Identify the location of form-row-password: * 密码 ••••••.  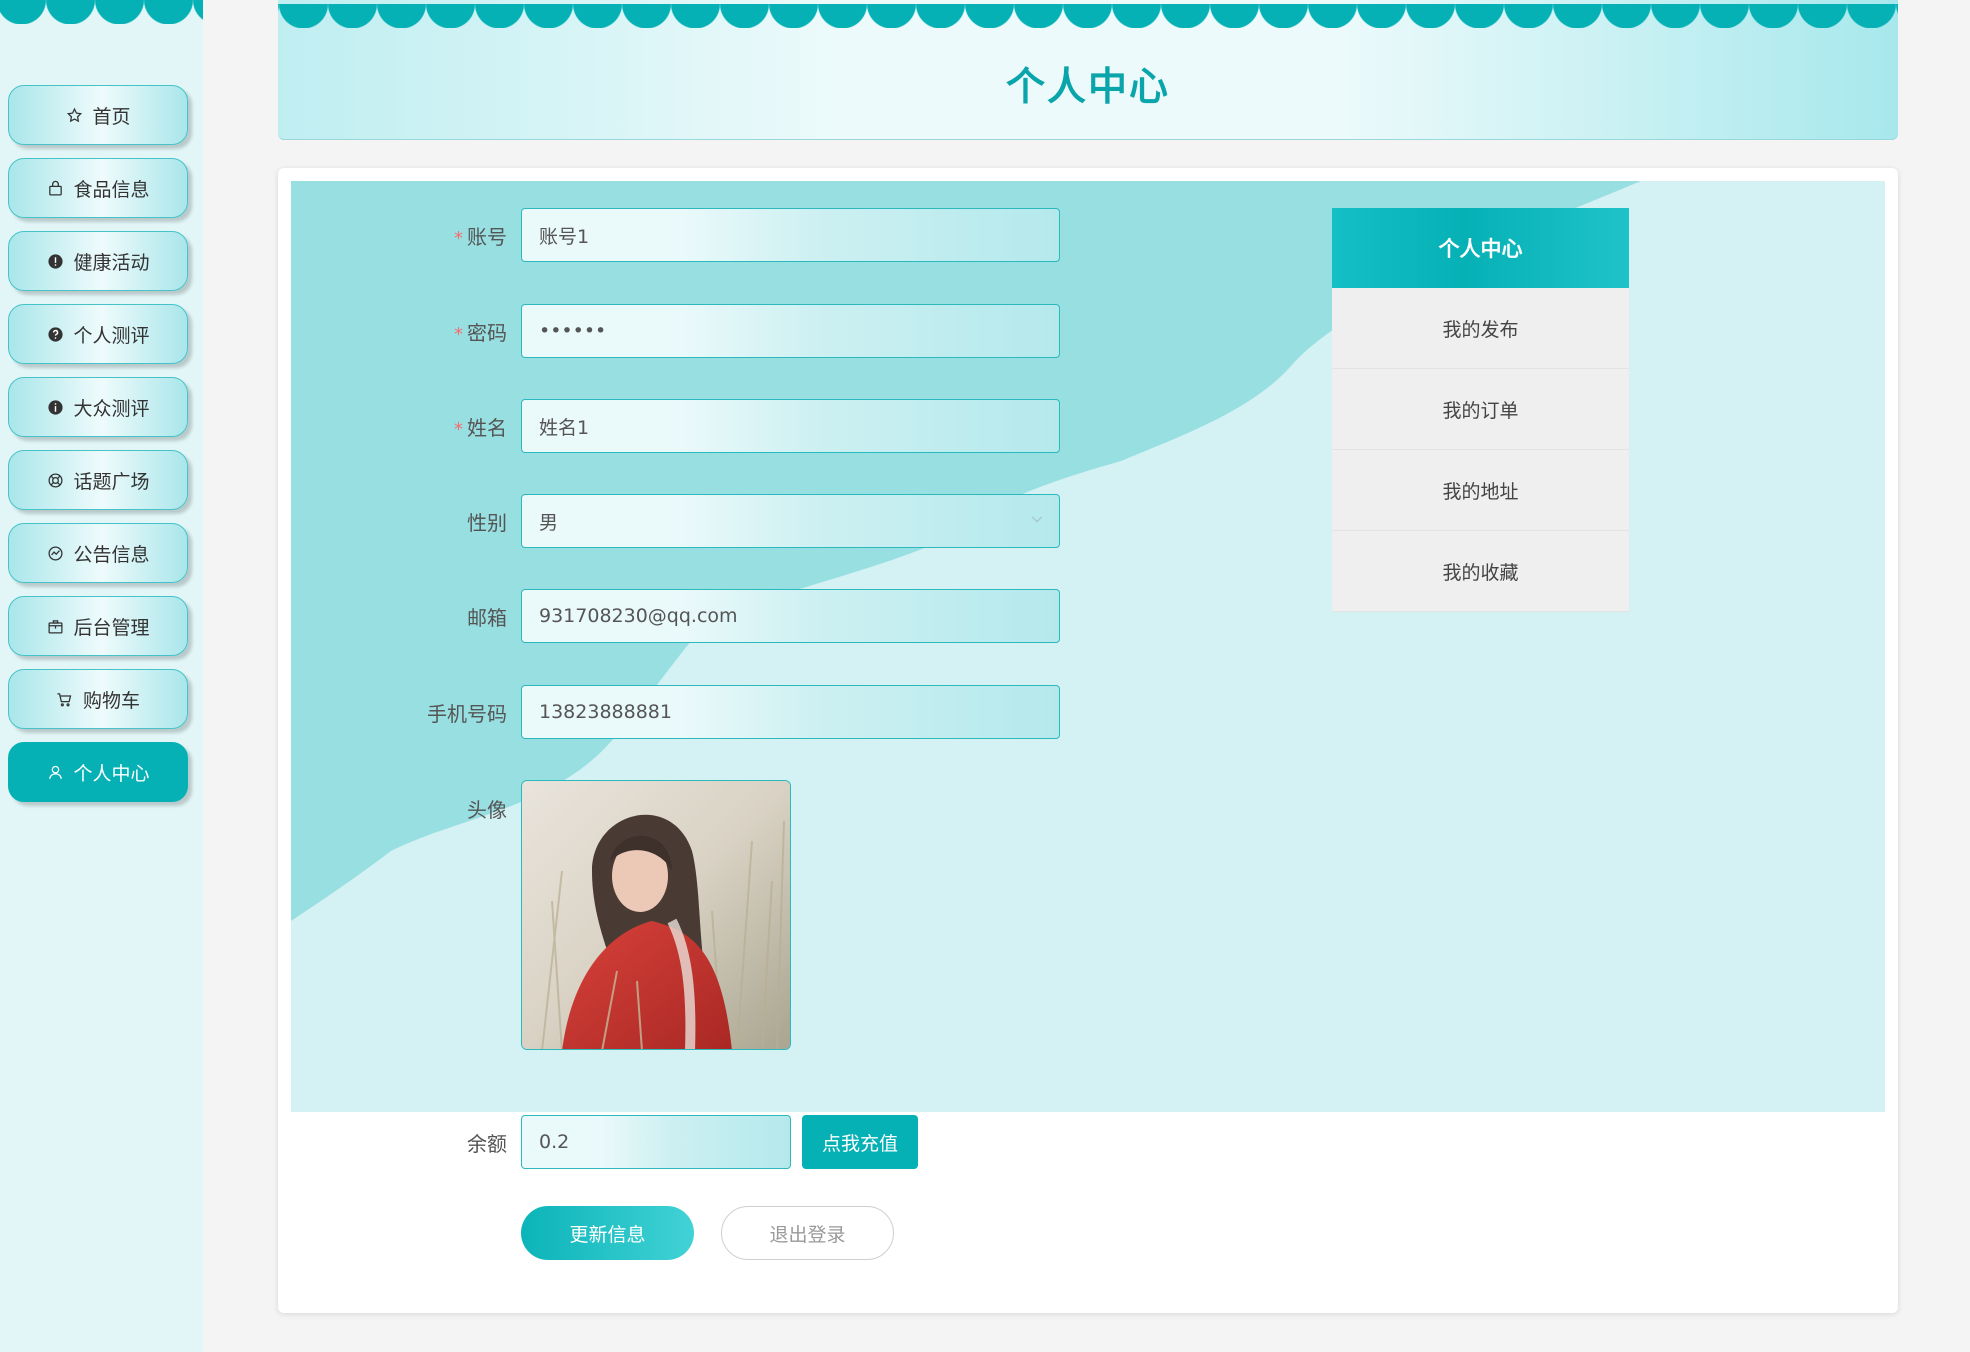
(669, 331).